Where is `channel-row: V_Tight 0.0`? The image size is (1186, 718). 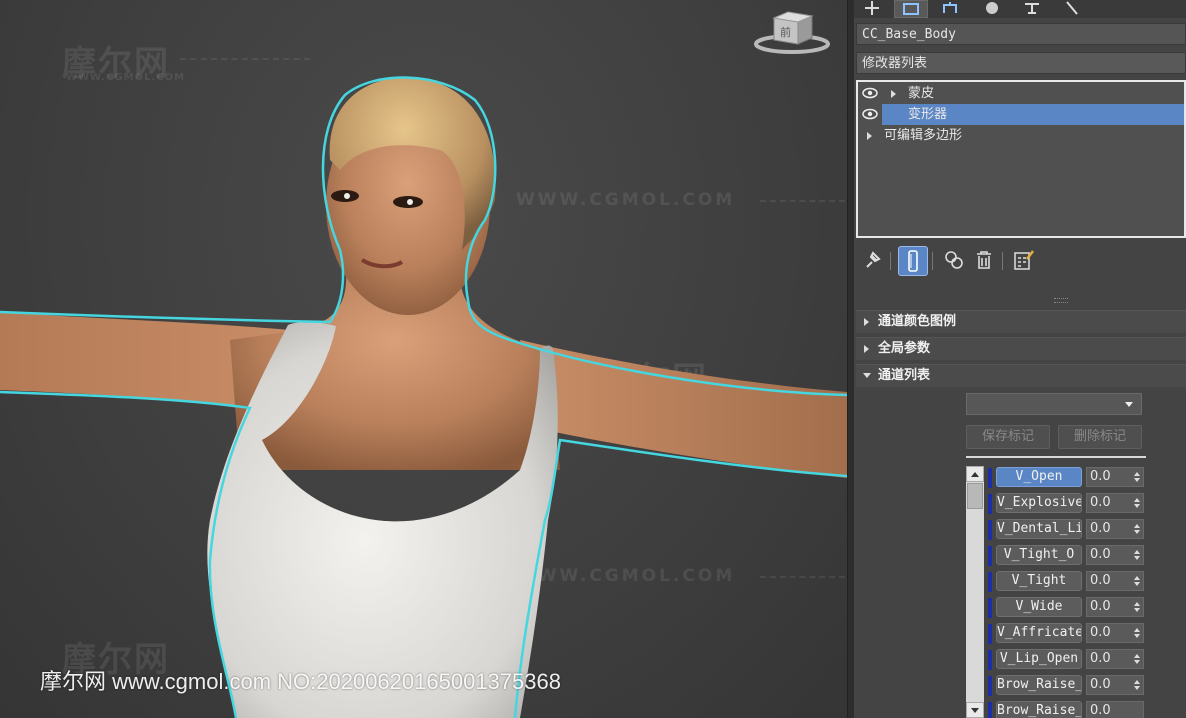 channel-row: V_Tight 0.0 is located at coordinates (1068, 582).